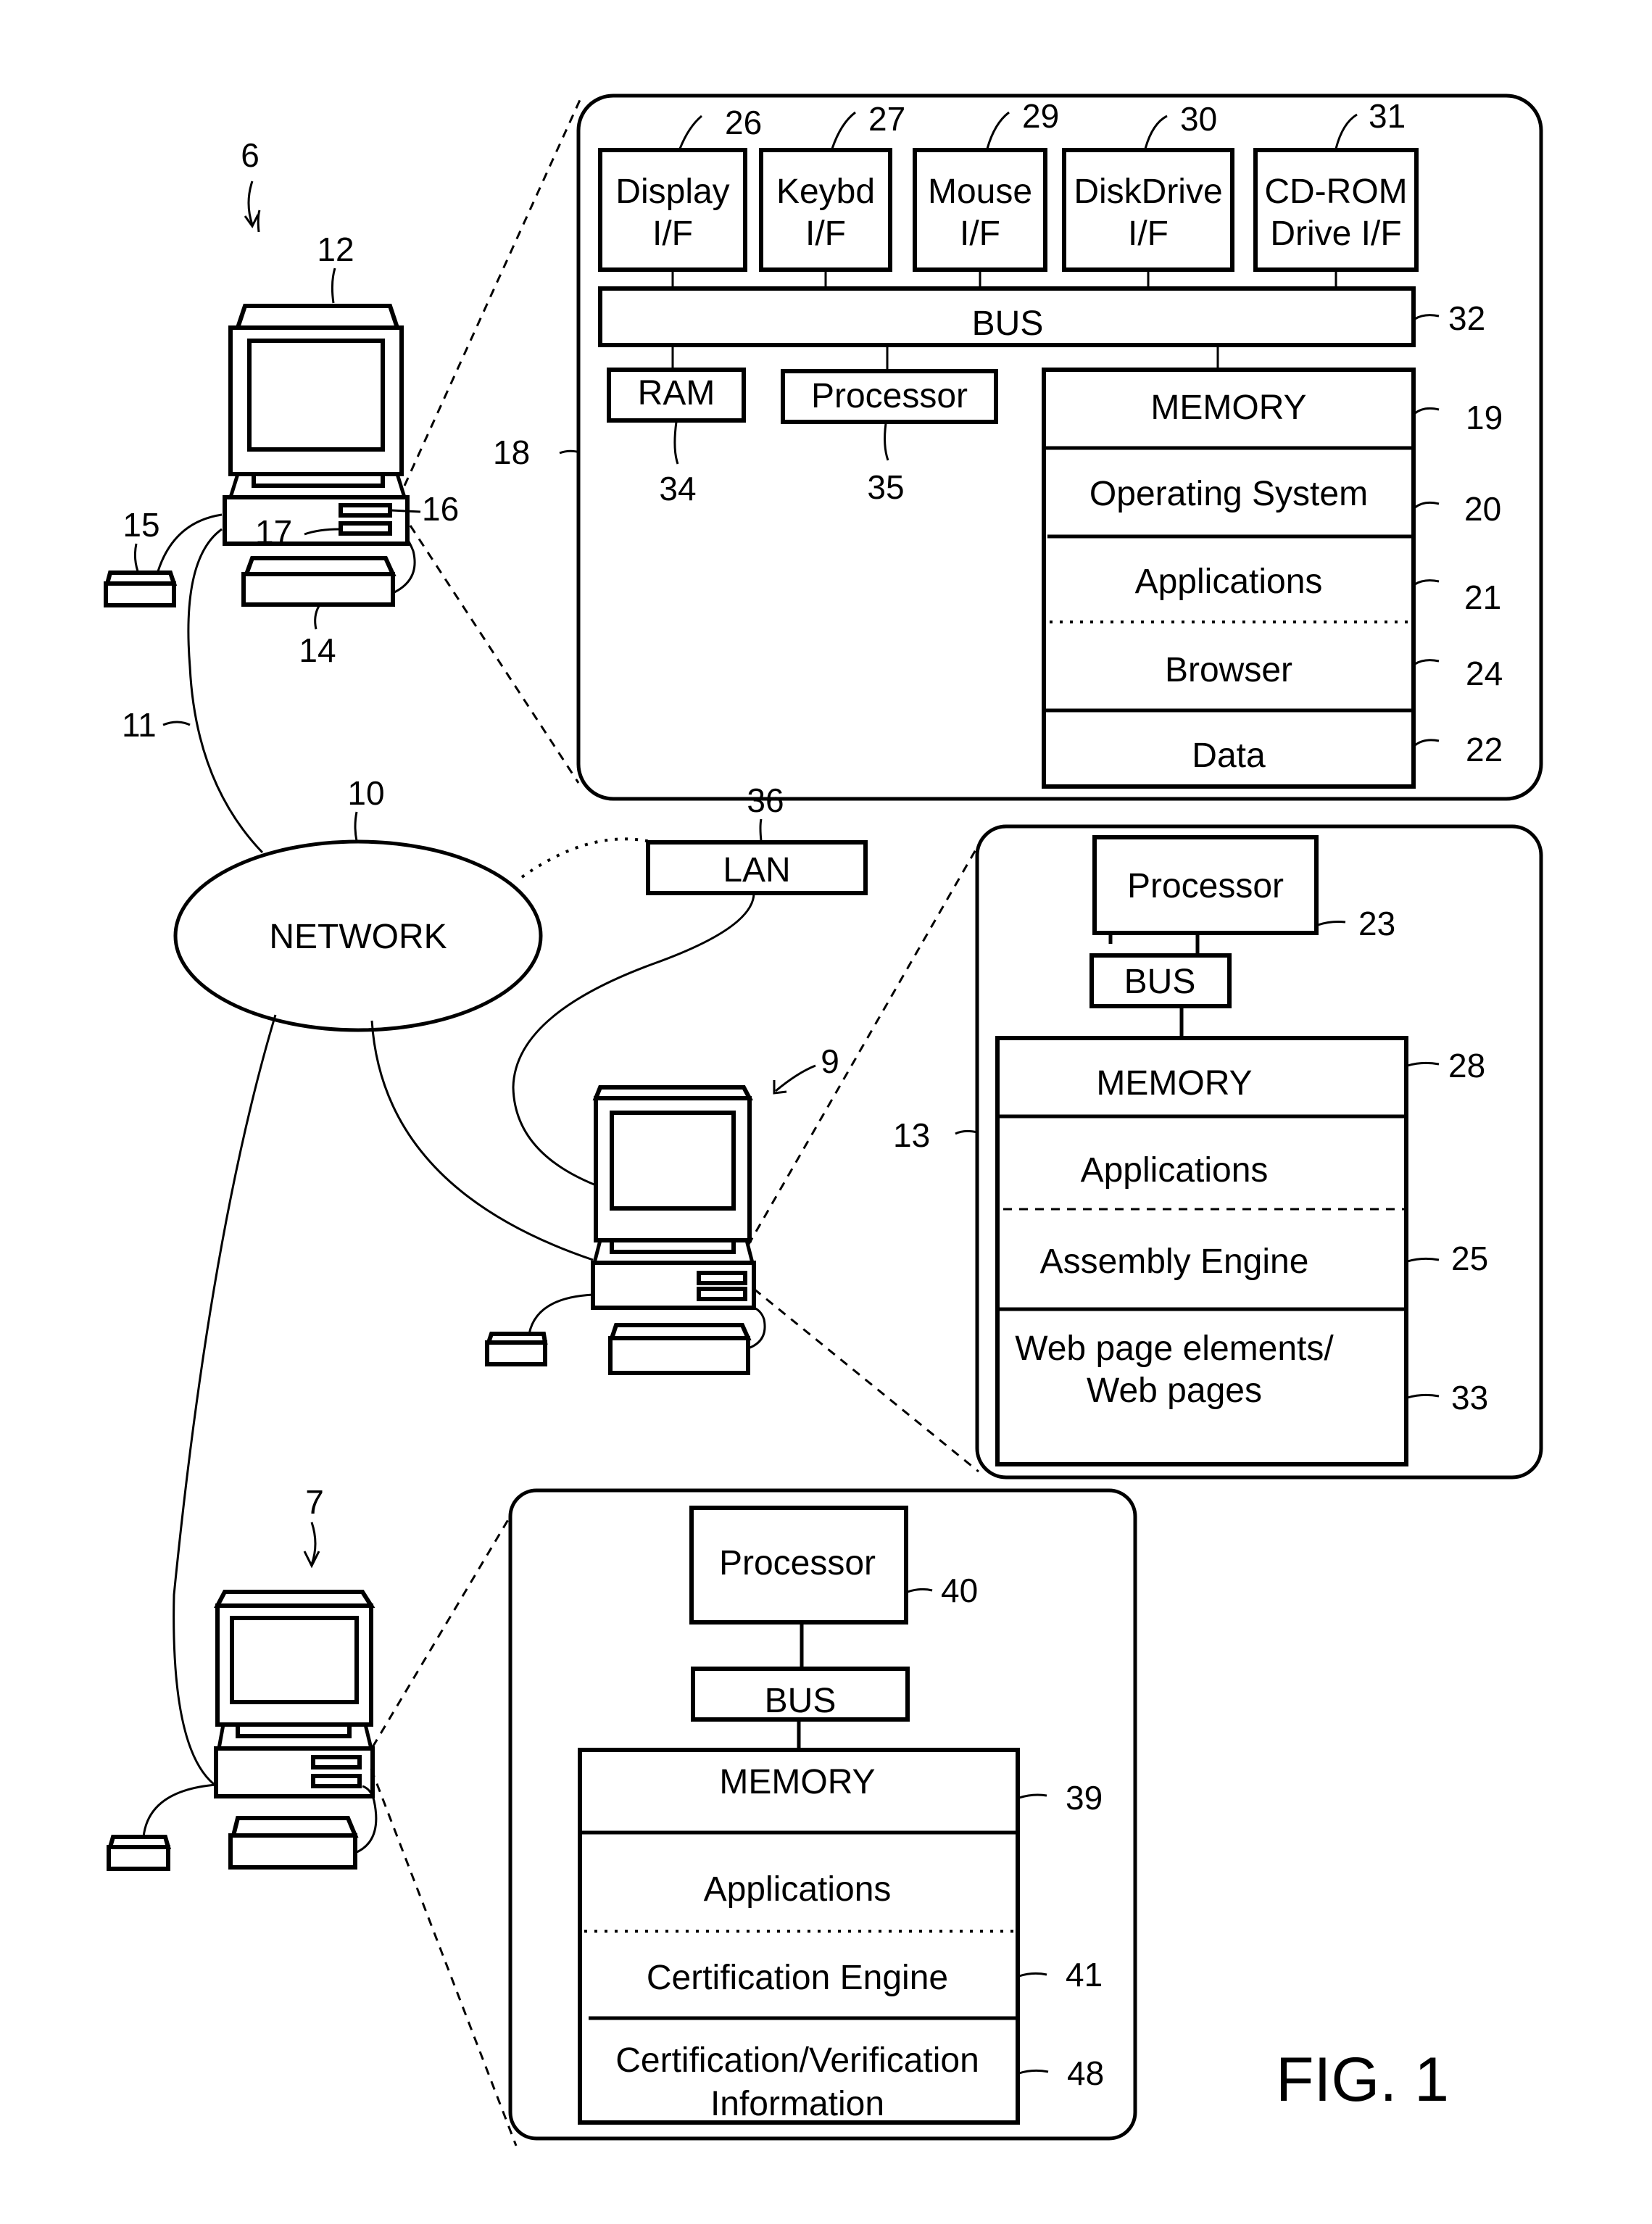 This screenshot has height=2224, width=1652. I want to click on interface-keyboard-label-2: I/F, so click(825, 234).